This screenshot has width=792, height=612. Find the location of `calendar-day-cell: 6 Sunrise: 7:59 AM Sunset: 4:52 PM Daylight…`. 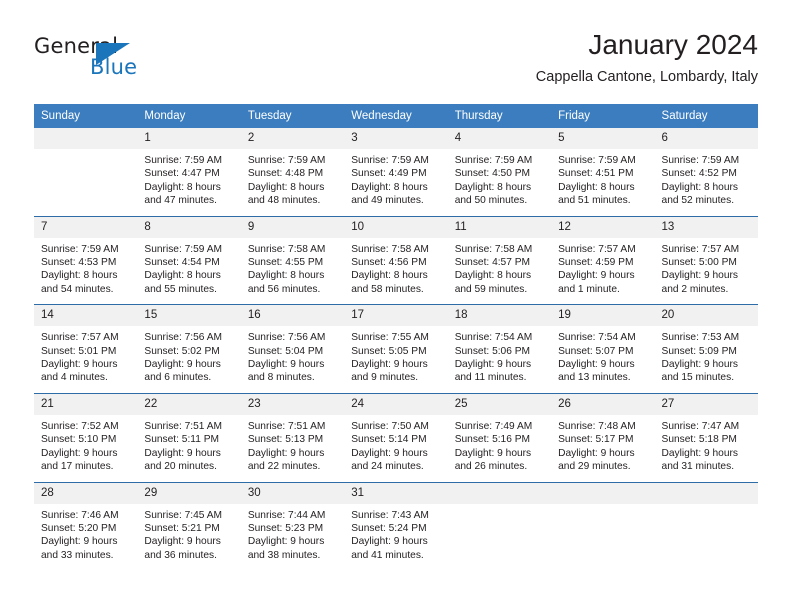

calendar-day-cell: 6 Sunrise: 7:59 AM Sunset: 4:52 PM Daylight… is located at coordinates (706, 172).